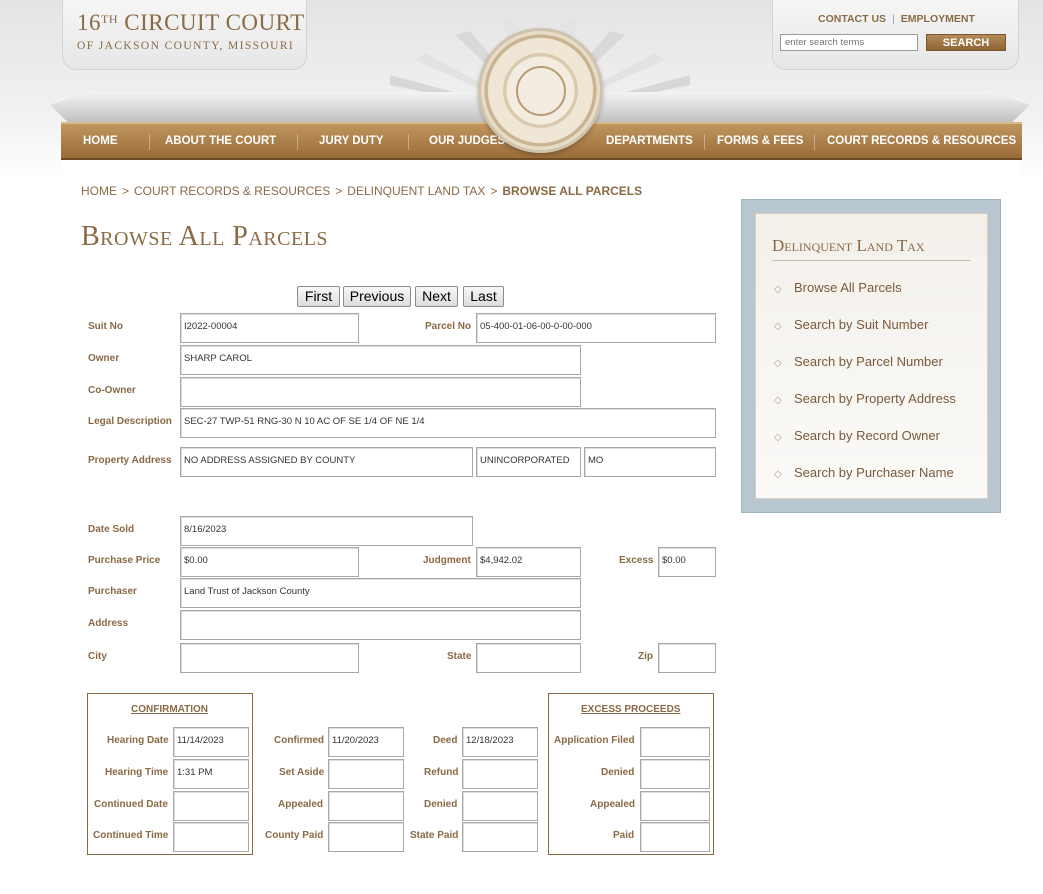 The image size is (1043, 894). Describe the element at coordinates (170, 709) in the screenshot. I see `confirmation-title: CONFIRMATION` at that location.